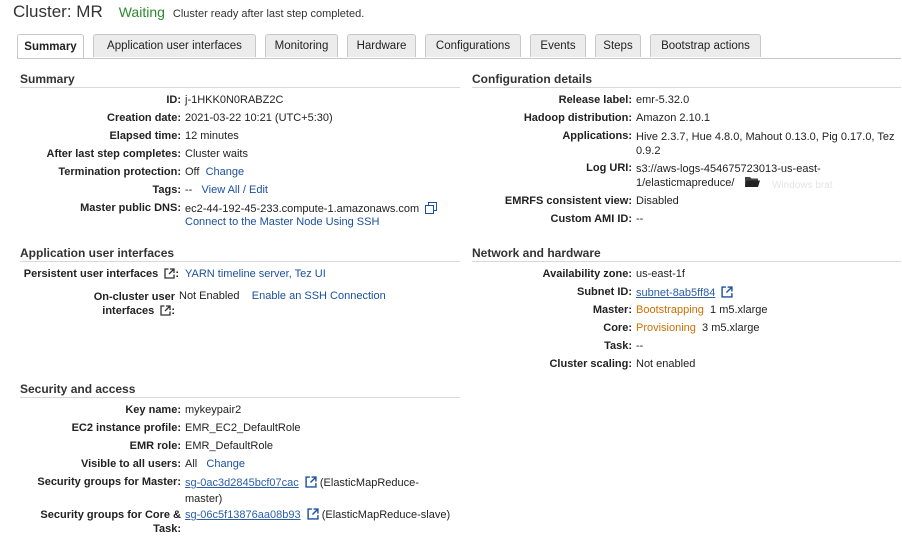  I want to click on application-user-interfaces-heading: Application user interfaces, so click(240, 254).